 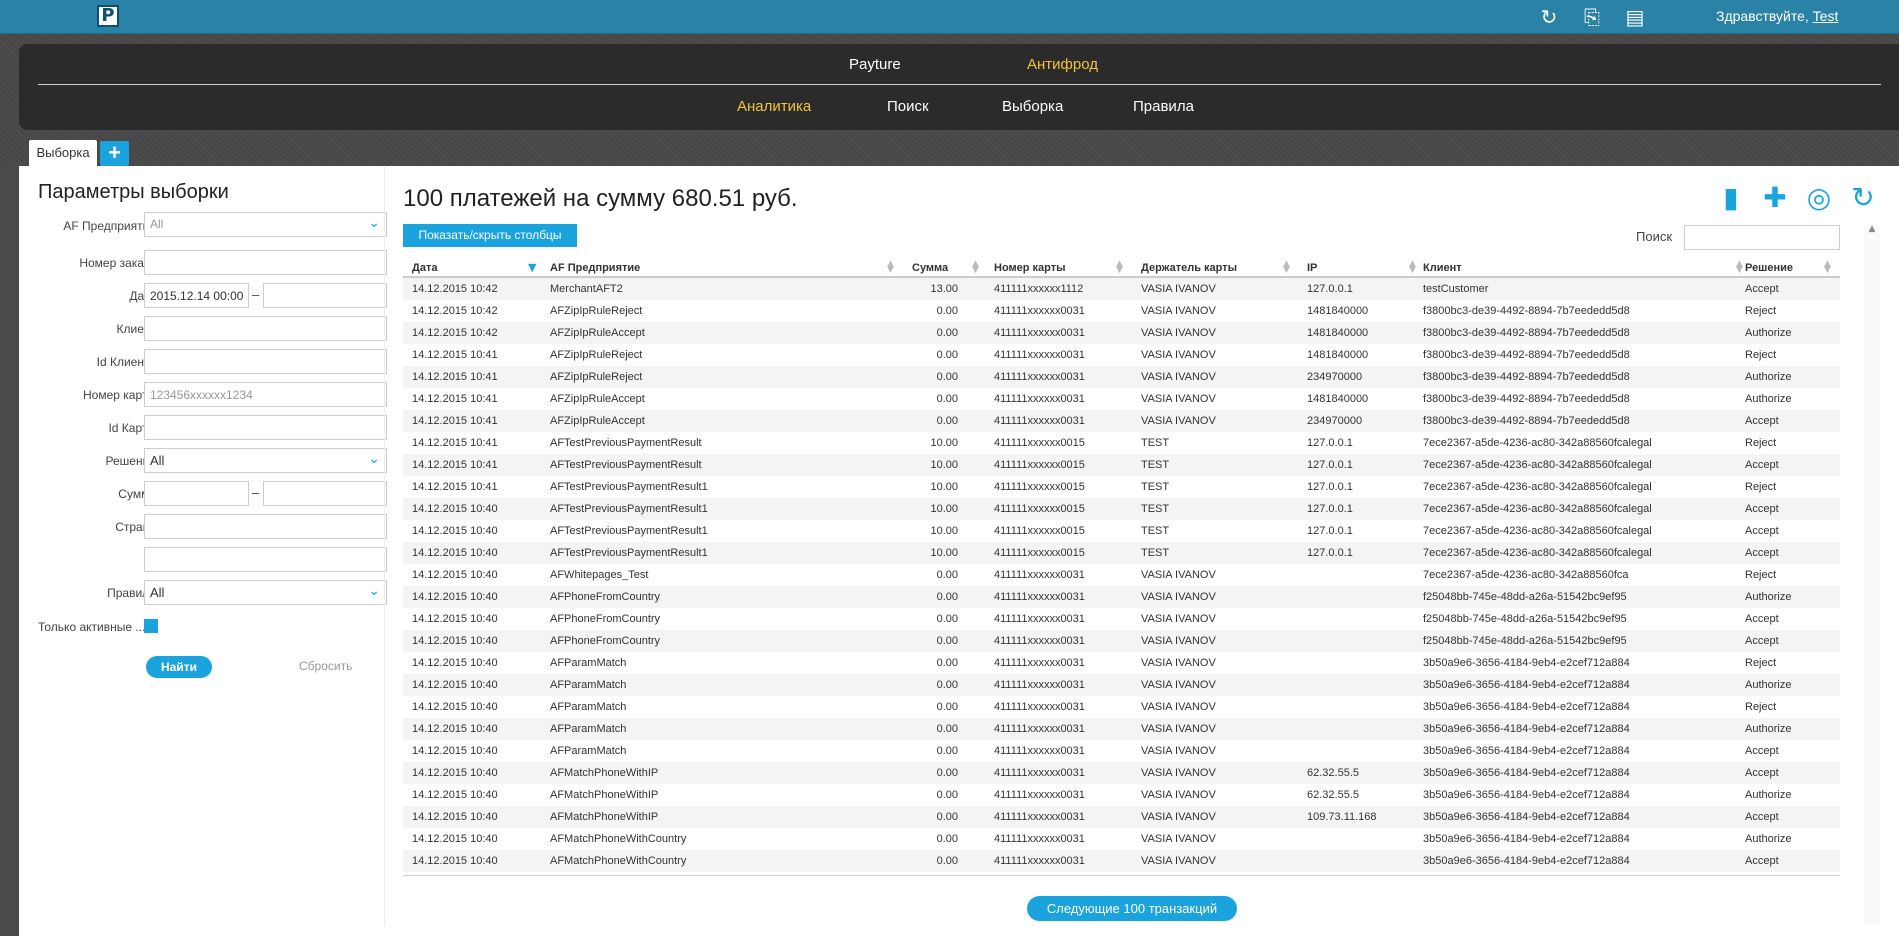 What do you see at coordinates (1769, 268) in the screenshot?
I see `column-header: Решение` at bounding box center [1769, 268].